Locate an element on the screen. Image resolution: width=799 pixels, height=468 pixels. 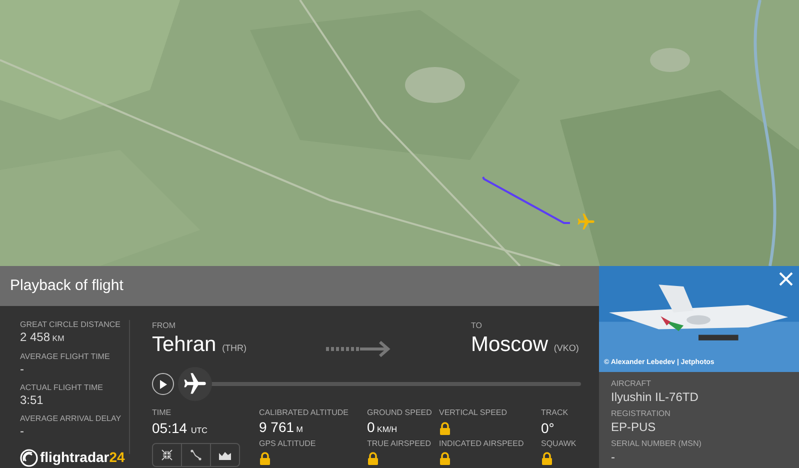
stat-label: INDICATED AIRSPEED is located at coordinates (482, 444).